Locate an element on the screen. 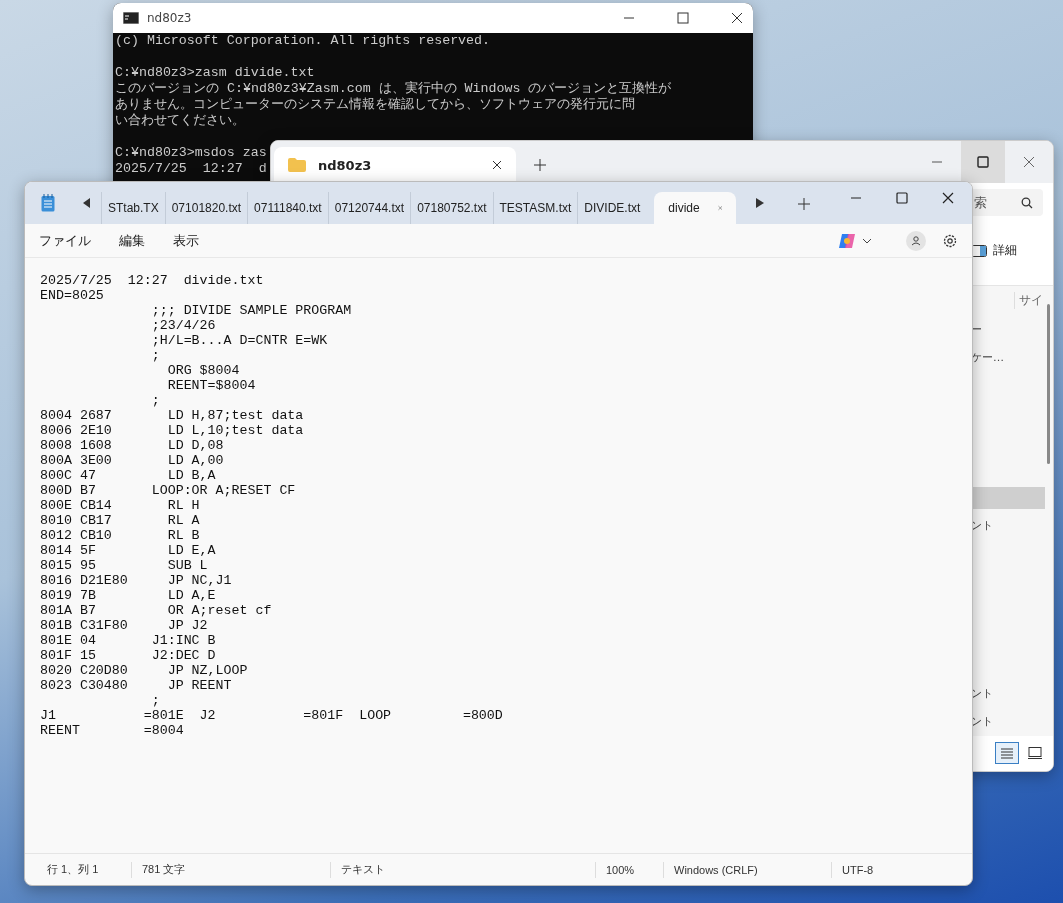  details-view-button is located at coordinates (1007, 753).